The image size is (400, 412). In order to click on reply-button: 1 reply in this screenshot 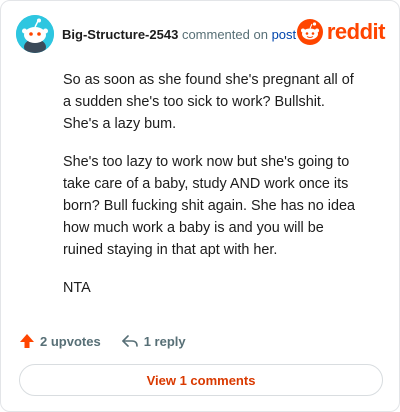, I will do `click(153, 341)`.